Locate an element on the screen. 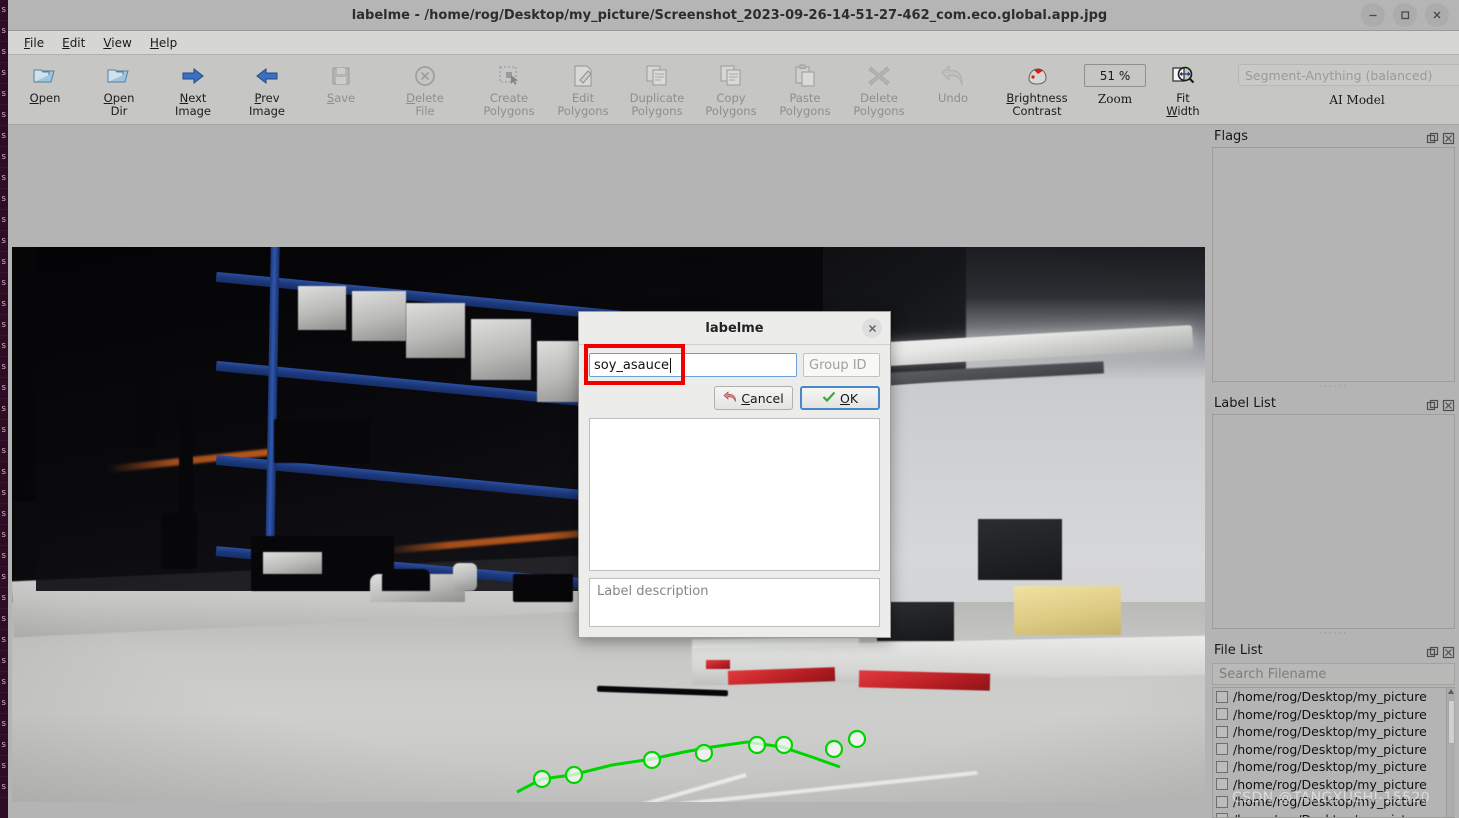  menu-item-help: Help is located at coordinates (163, 43).